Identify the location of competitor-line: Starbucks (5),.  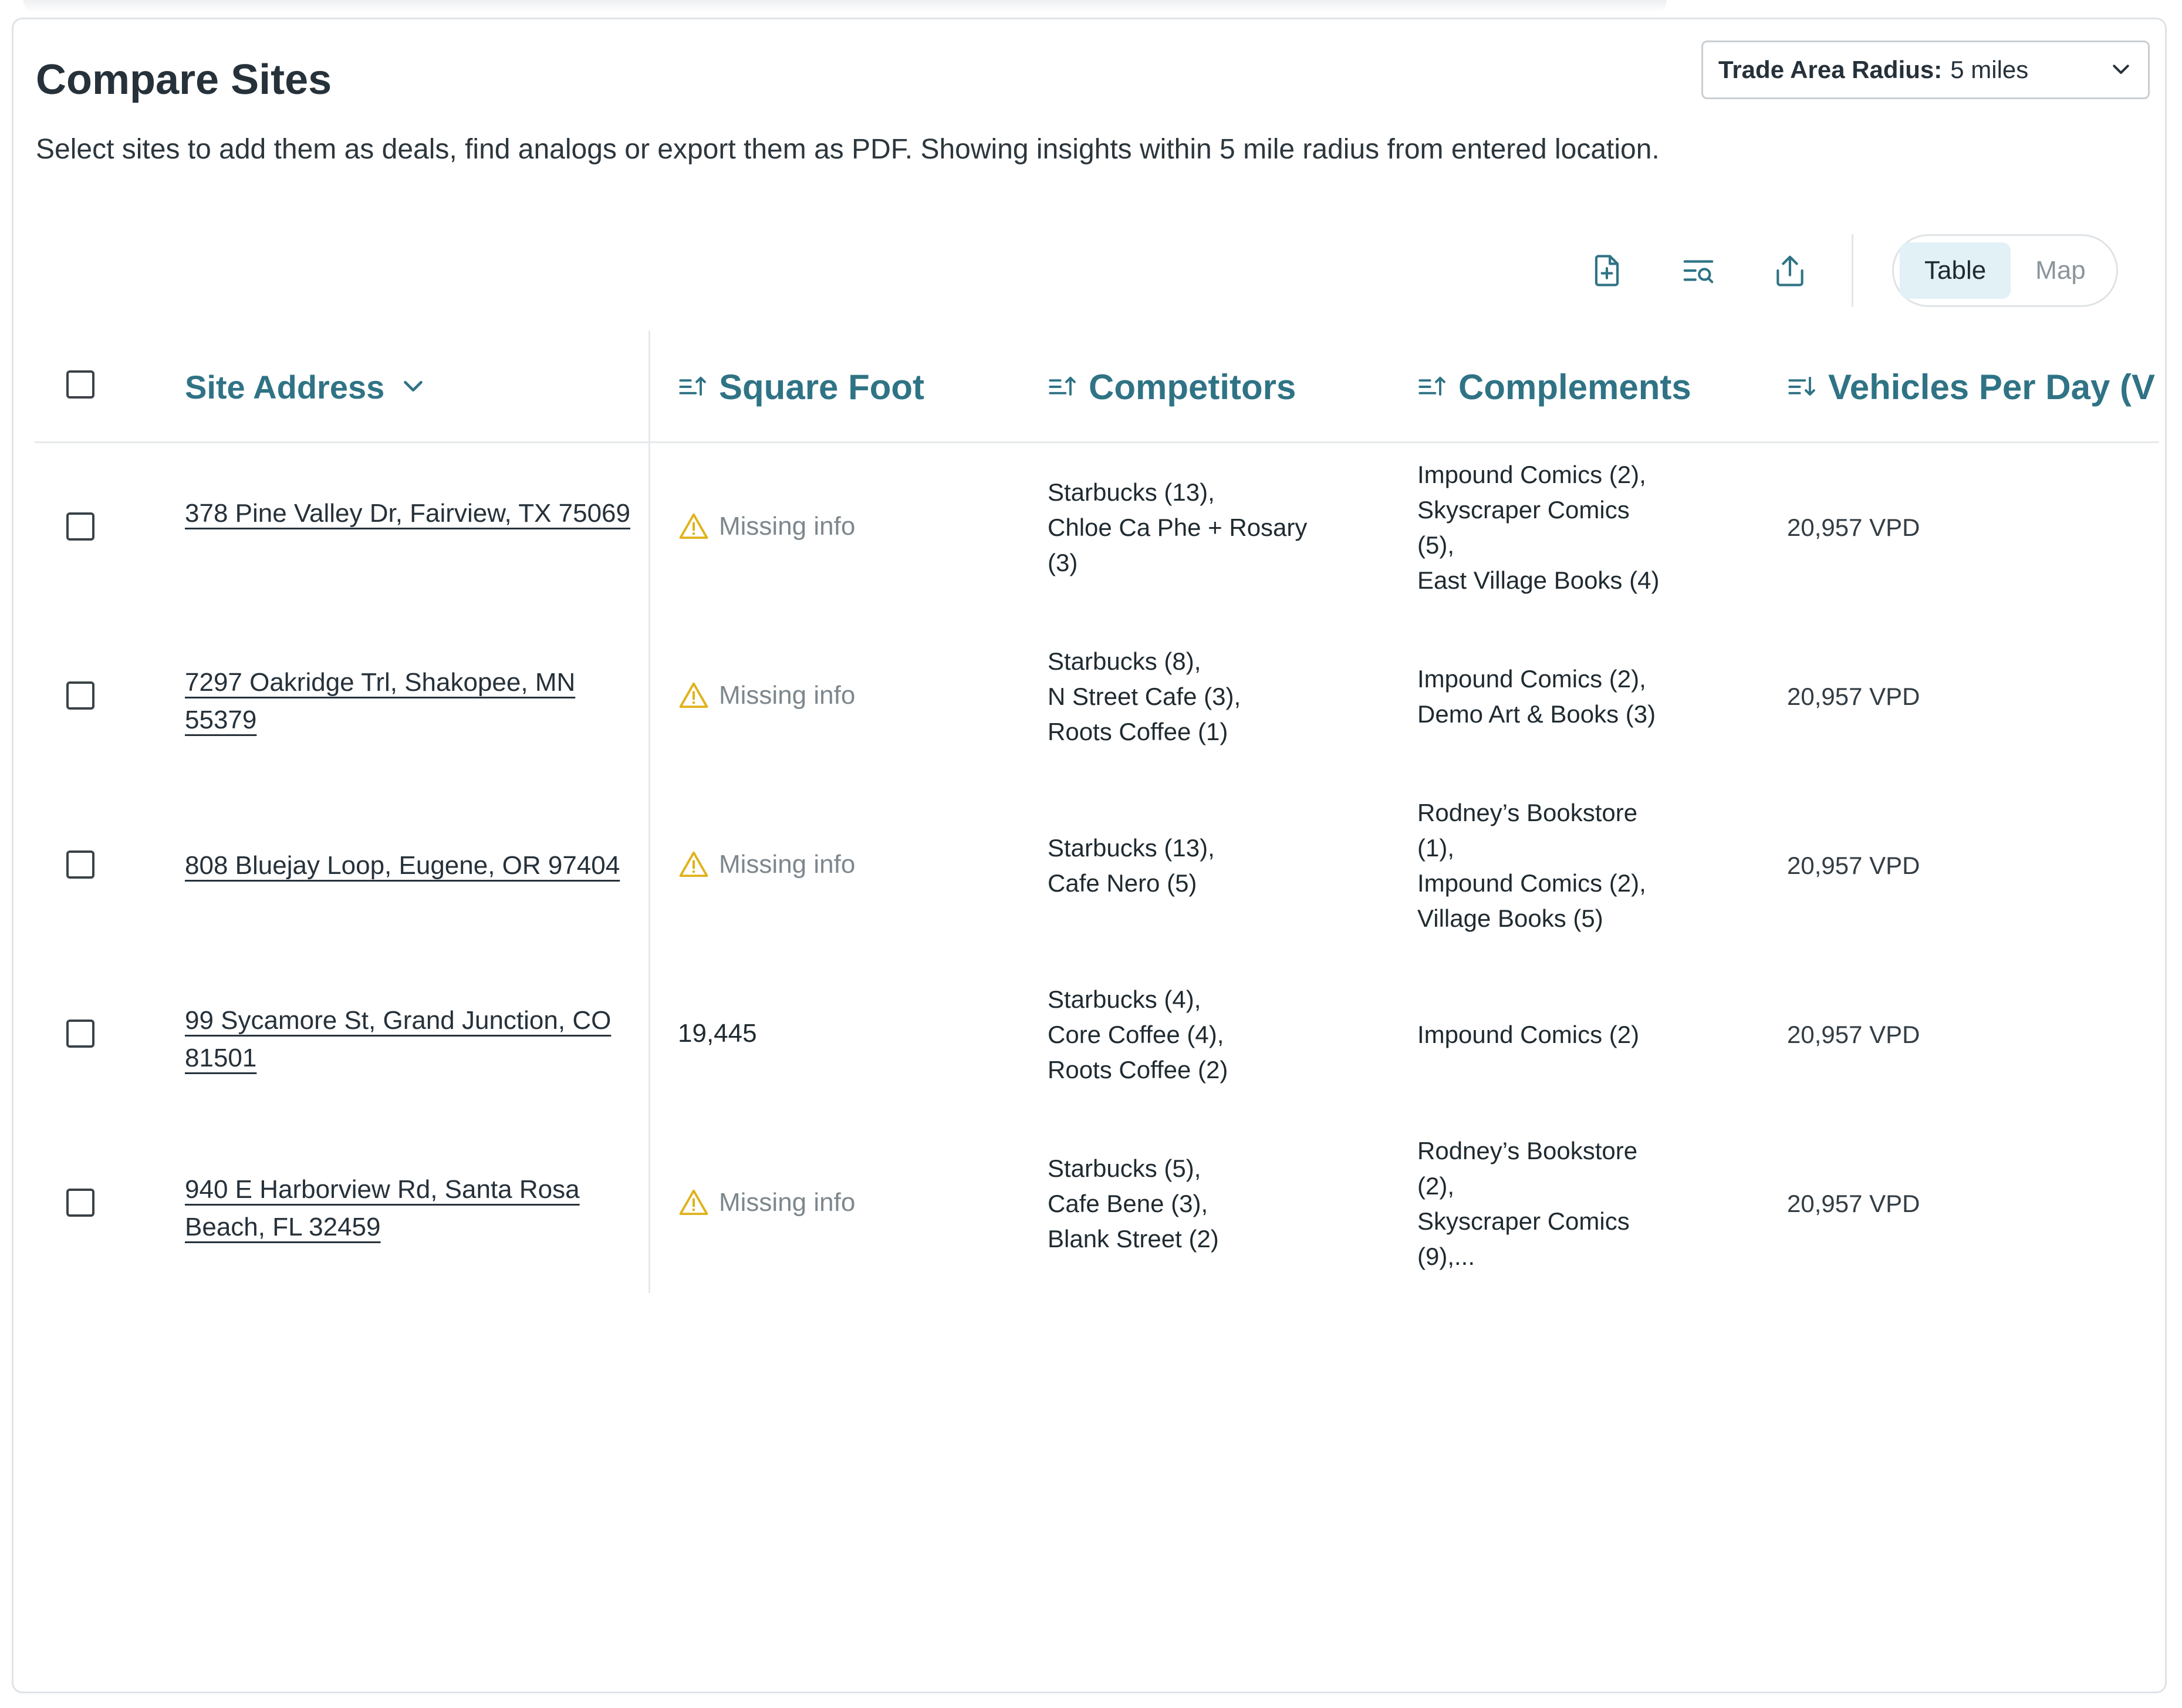
(1124, 1168).